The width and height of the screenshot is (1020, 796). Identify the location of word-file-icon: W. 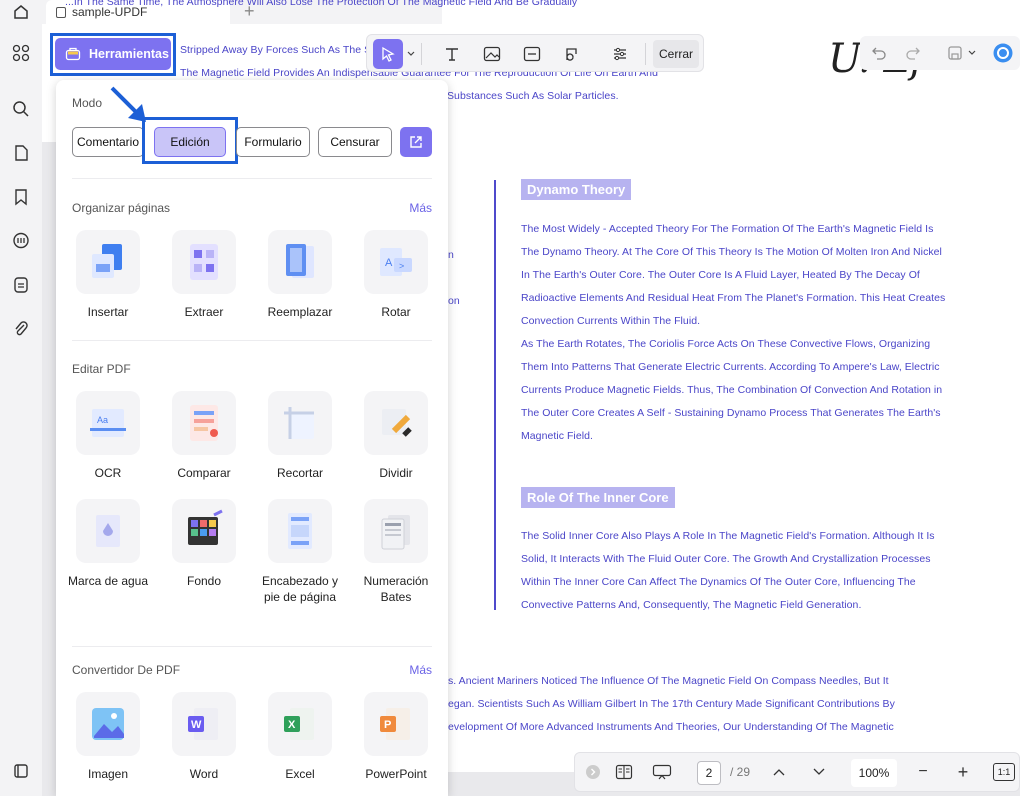
(204, 724).